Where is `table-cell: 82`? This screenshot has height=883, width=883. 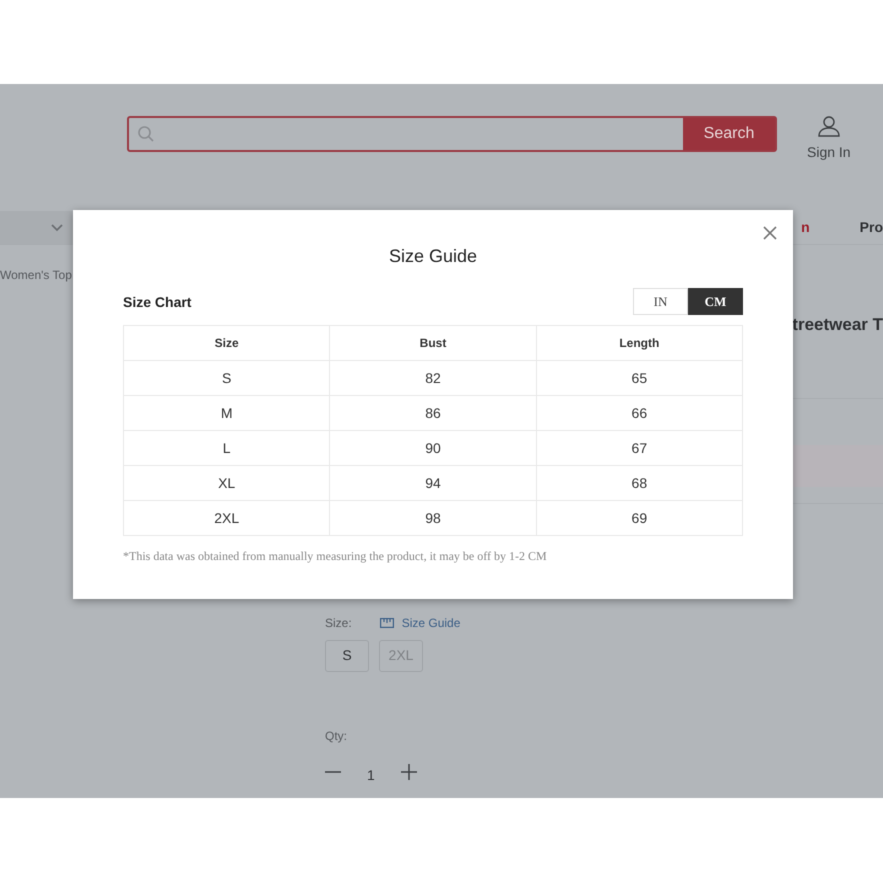
table-cell: 82 is located at coordinates (433, 378).